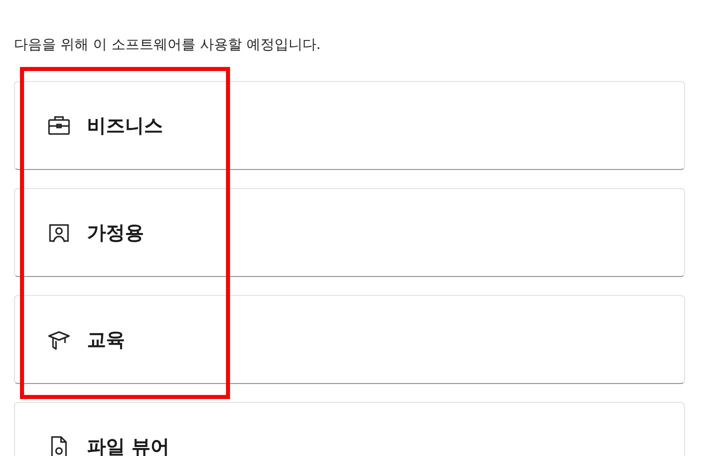 The width and height of the screenshot is (725, 456). What do you see at coordinates (349, 429) in the screenshot?
I see `option-card: 파일 뷰어` at bounding box center [349, 429].